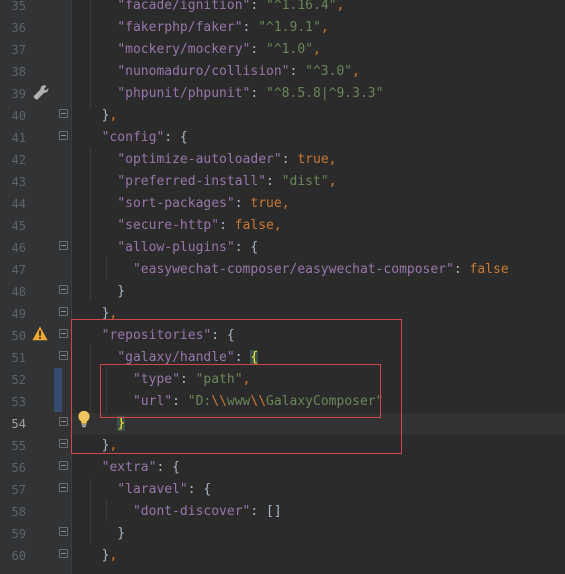 This screenshot has height=574, width=565. I want to click on line-number: 38, so click(18, 72).